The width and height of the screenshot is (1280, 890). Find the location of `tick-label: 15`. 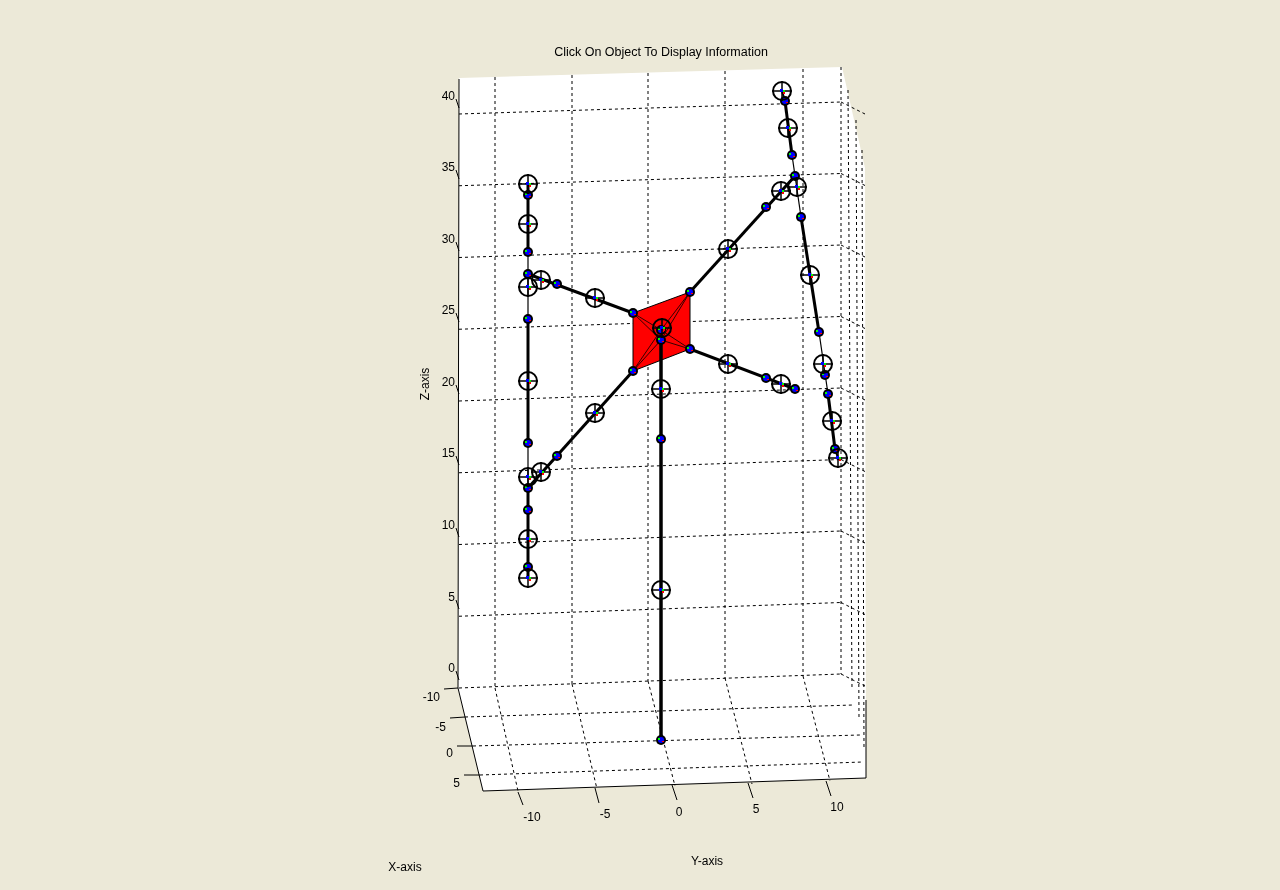

tick-label: 15 is located at coordinates (448, 453).